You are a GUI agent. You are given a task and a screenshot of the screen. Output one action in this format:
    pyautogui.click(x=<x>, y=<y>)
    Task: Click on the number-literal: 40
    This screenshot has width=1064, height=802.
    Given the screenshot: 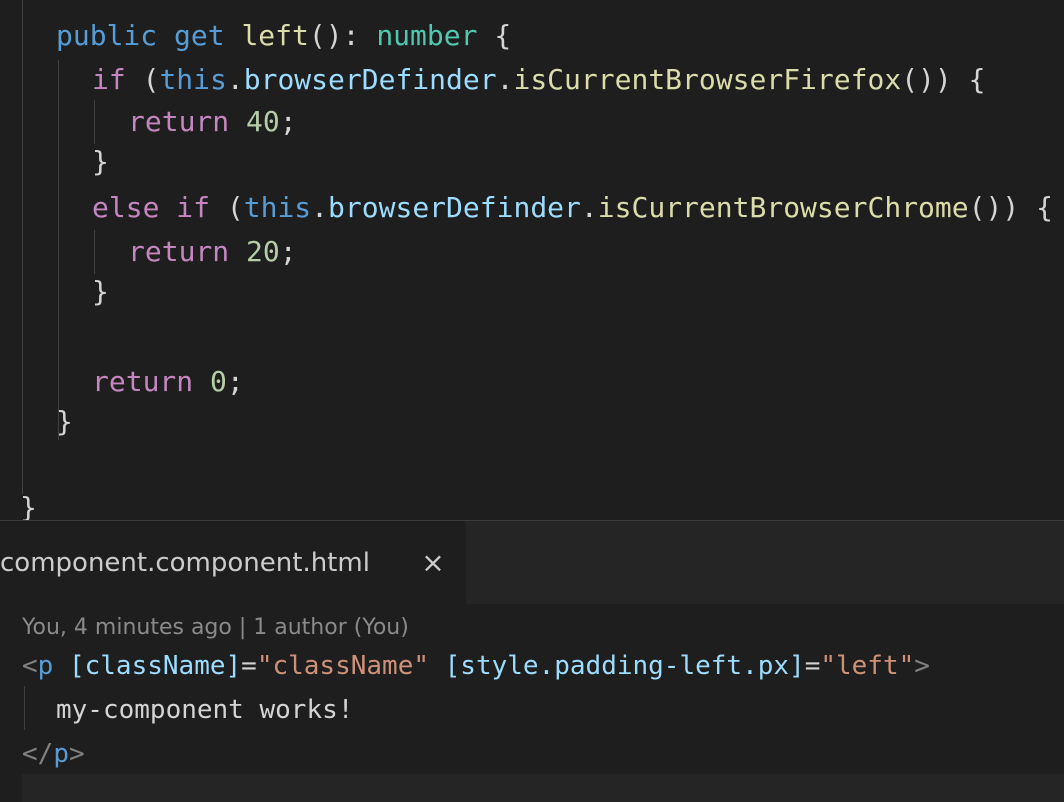 What is the action you would take?
    pyautogui.click(x=254, y=121)
    